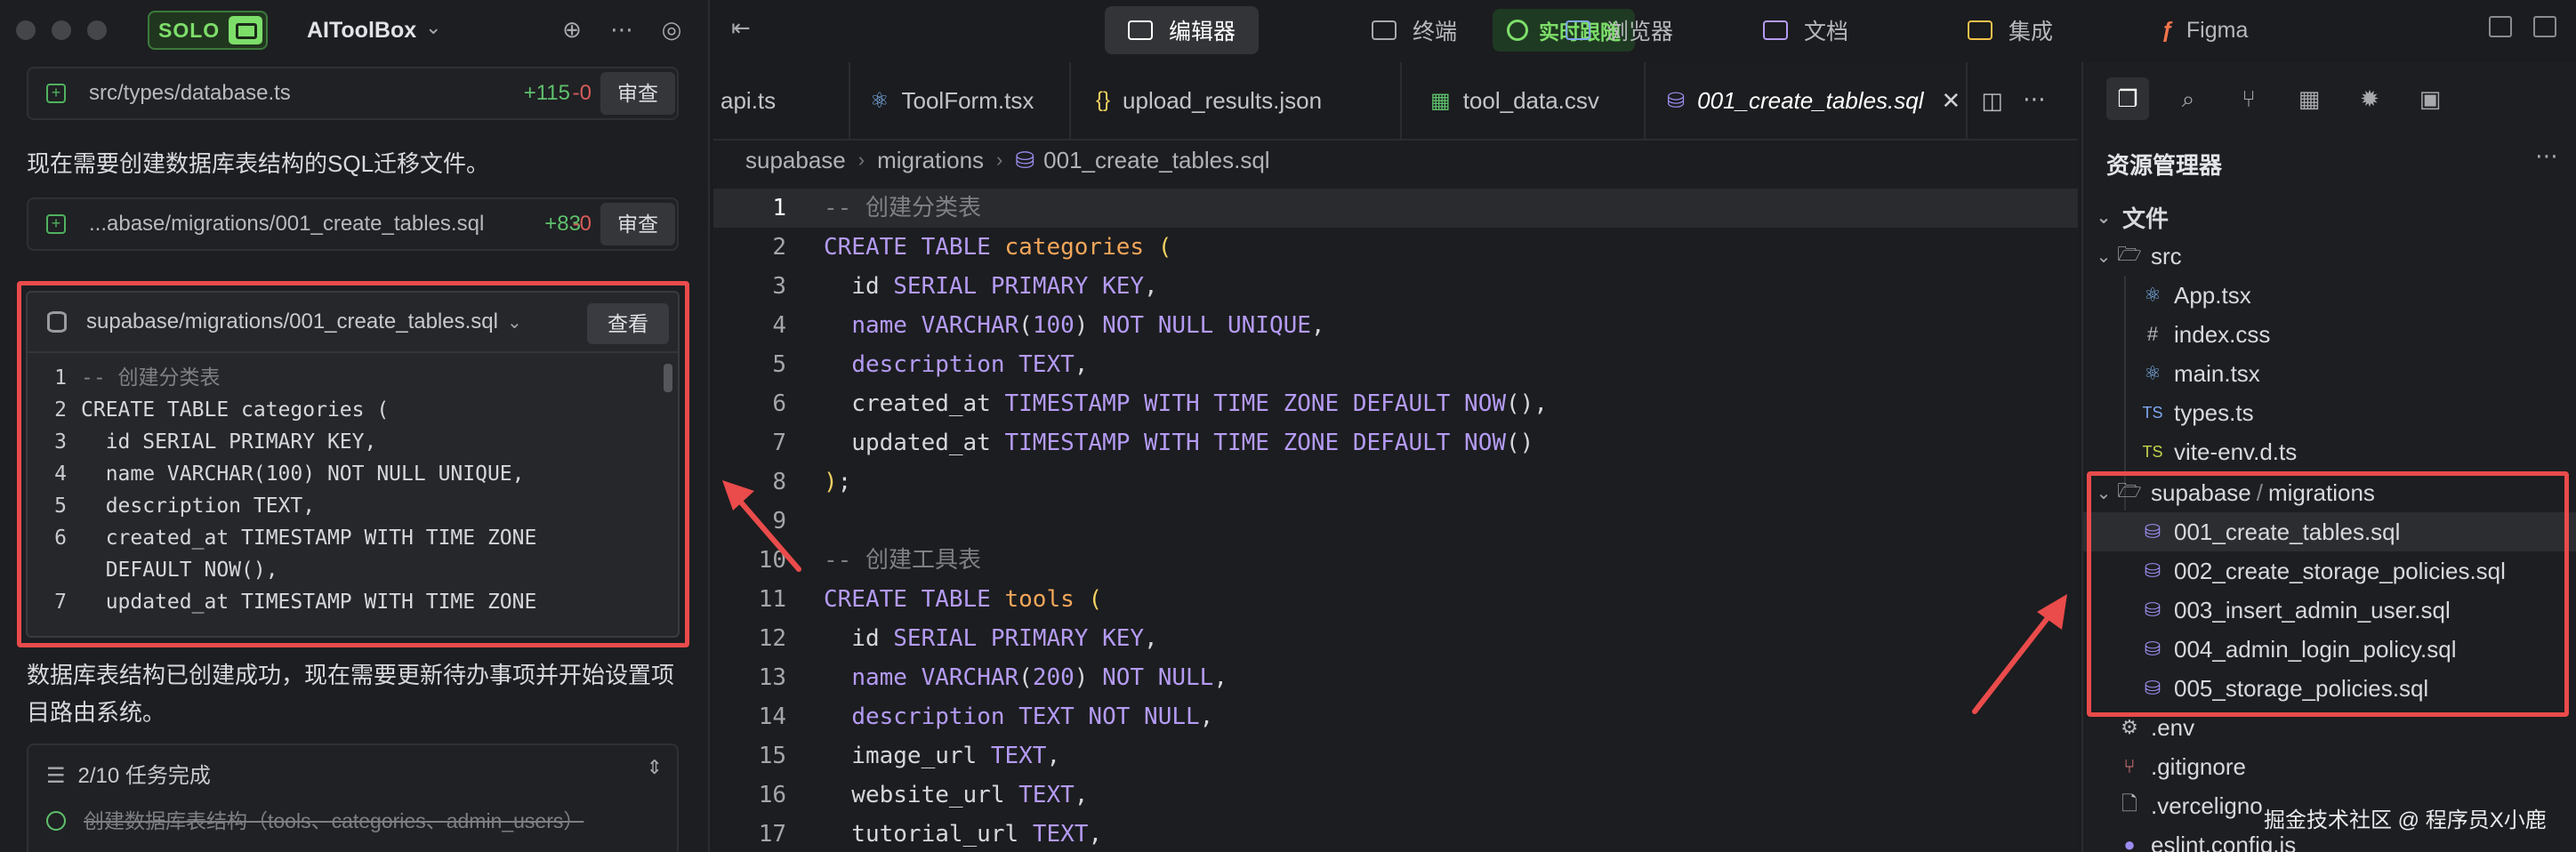  I want to click on window-minimize-button, so click(61, 30).